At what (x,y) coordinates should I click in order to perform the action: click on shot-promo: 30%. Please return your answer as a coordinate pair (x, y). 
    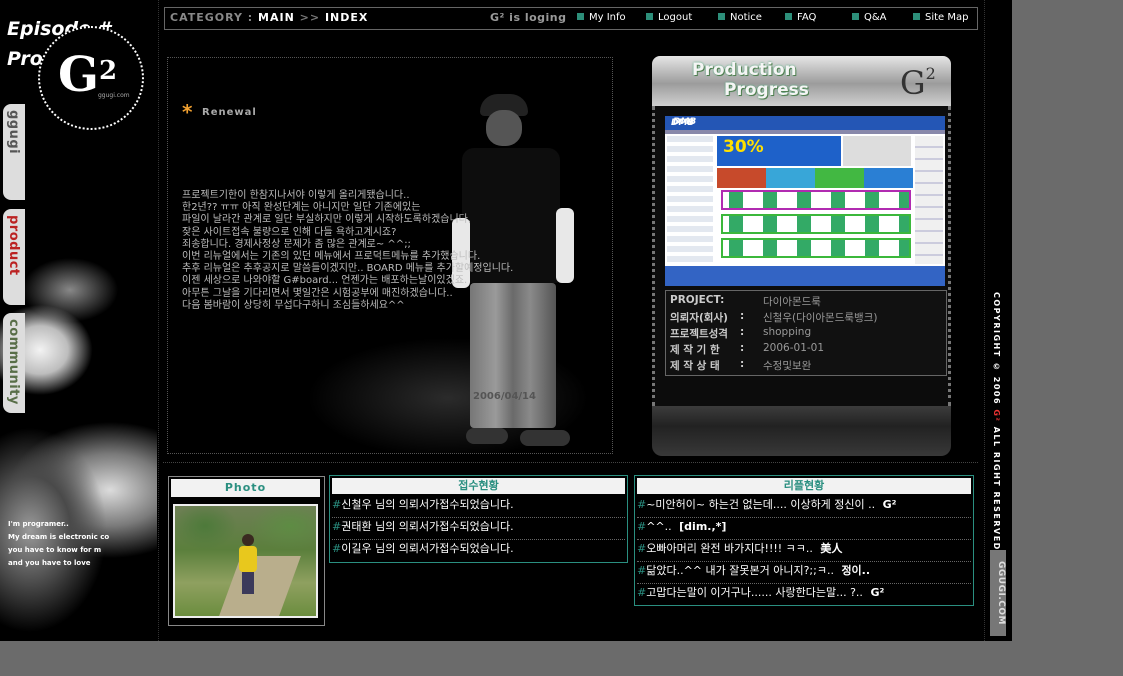
    Looking at the image, I should click on (743, 147).